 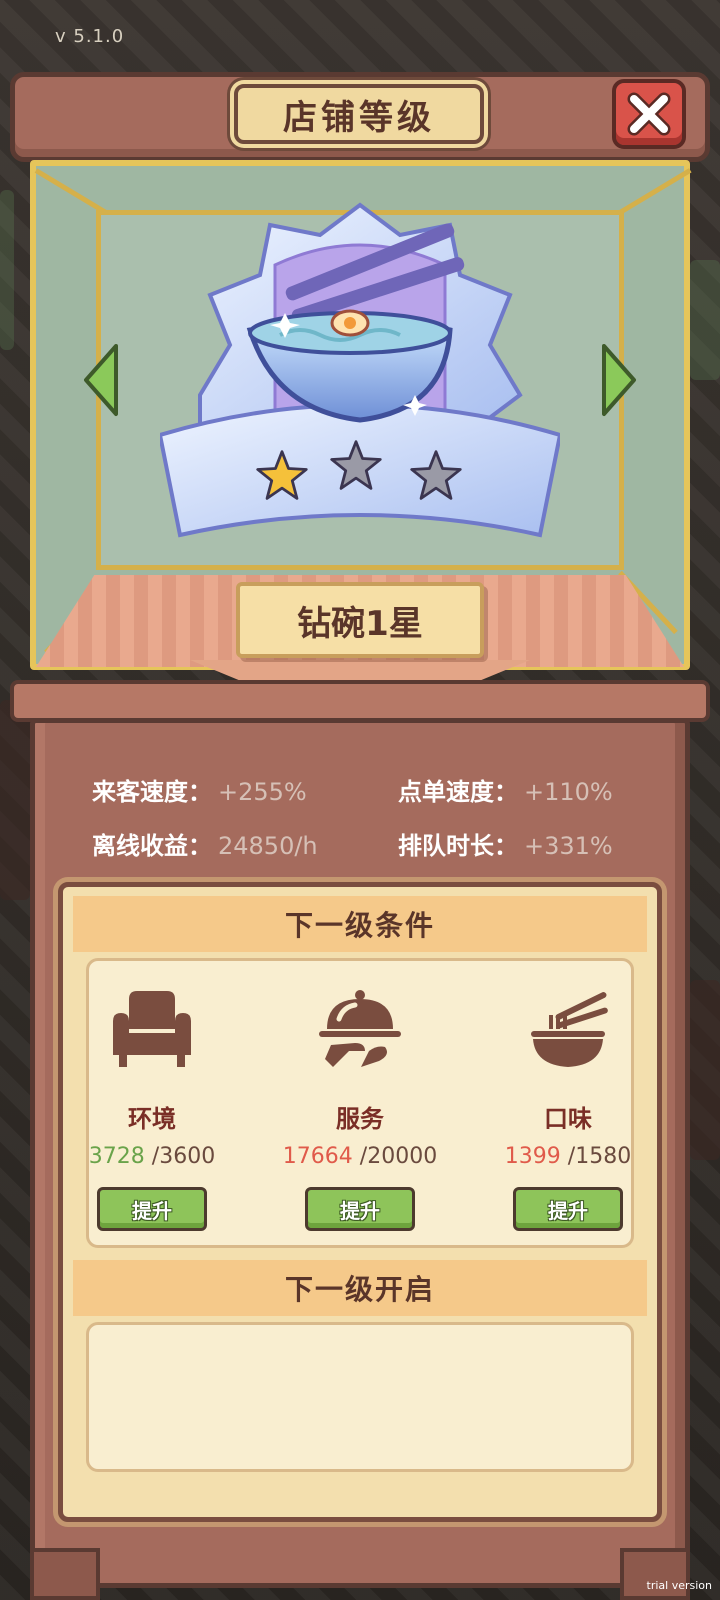 What do you see at coordinates (262, 792) in the screenshot?
I see `stat-value: +255%` at bounding box center [262, 792].